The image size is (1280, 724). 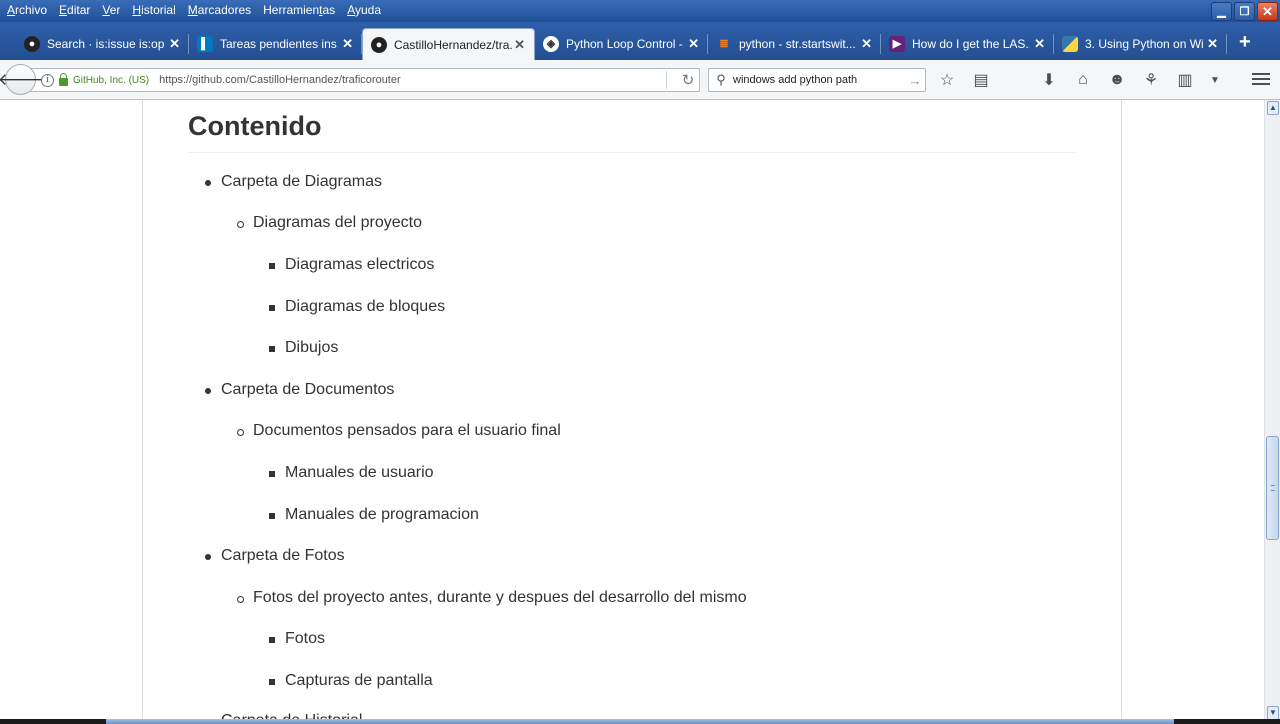 What do you see at coordinates (299, 390) in the screenshot?
I see `list-item: Carpeta de Documentos` at bounding box center [299, 390].